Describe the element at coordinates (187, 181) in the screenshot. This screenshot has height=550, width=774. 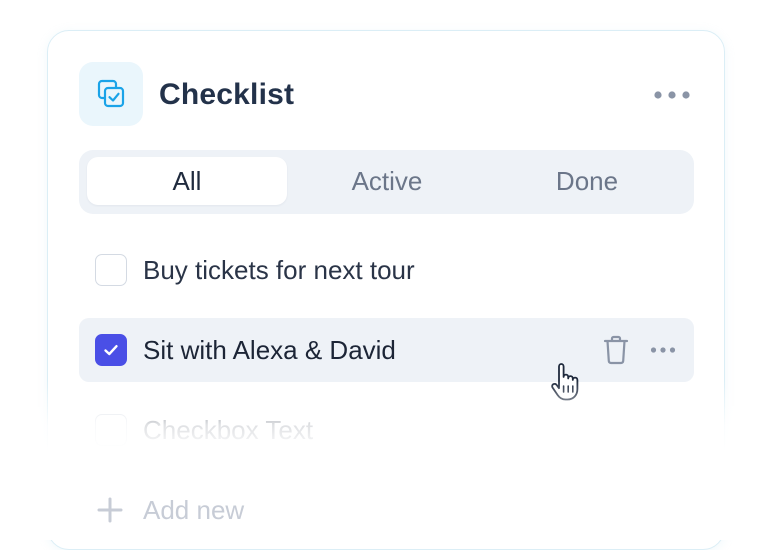
I see `tab-all: All` at that location.